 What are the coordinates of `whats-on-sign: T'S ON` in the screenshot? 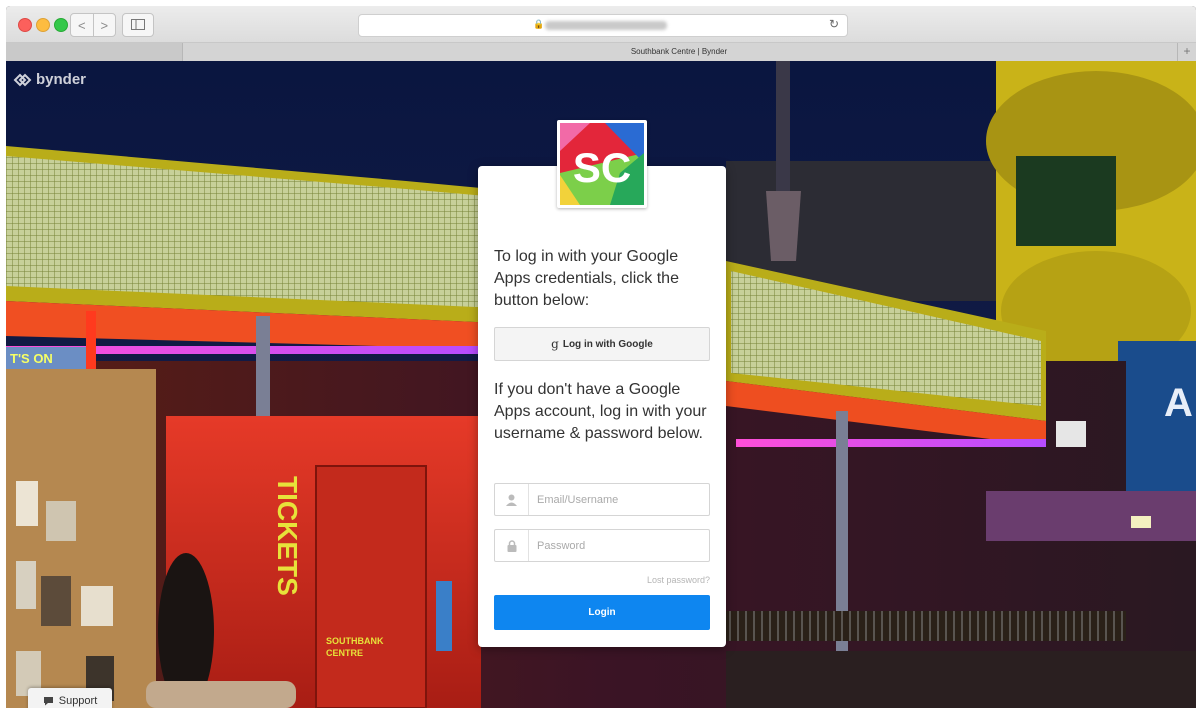 It's located at (31, 358).